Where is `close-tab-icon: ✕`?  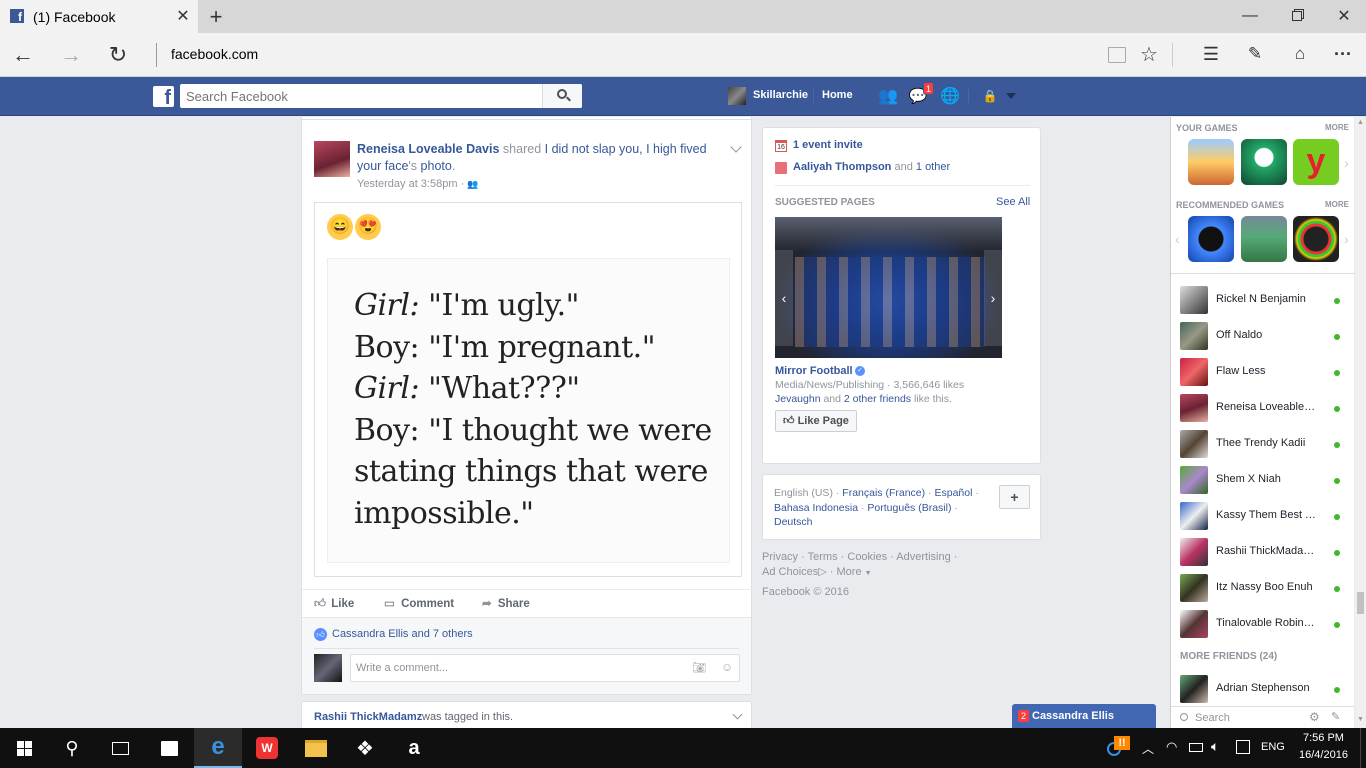
close-tab-icon: ✕ is located at coordinates (183, 16).